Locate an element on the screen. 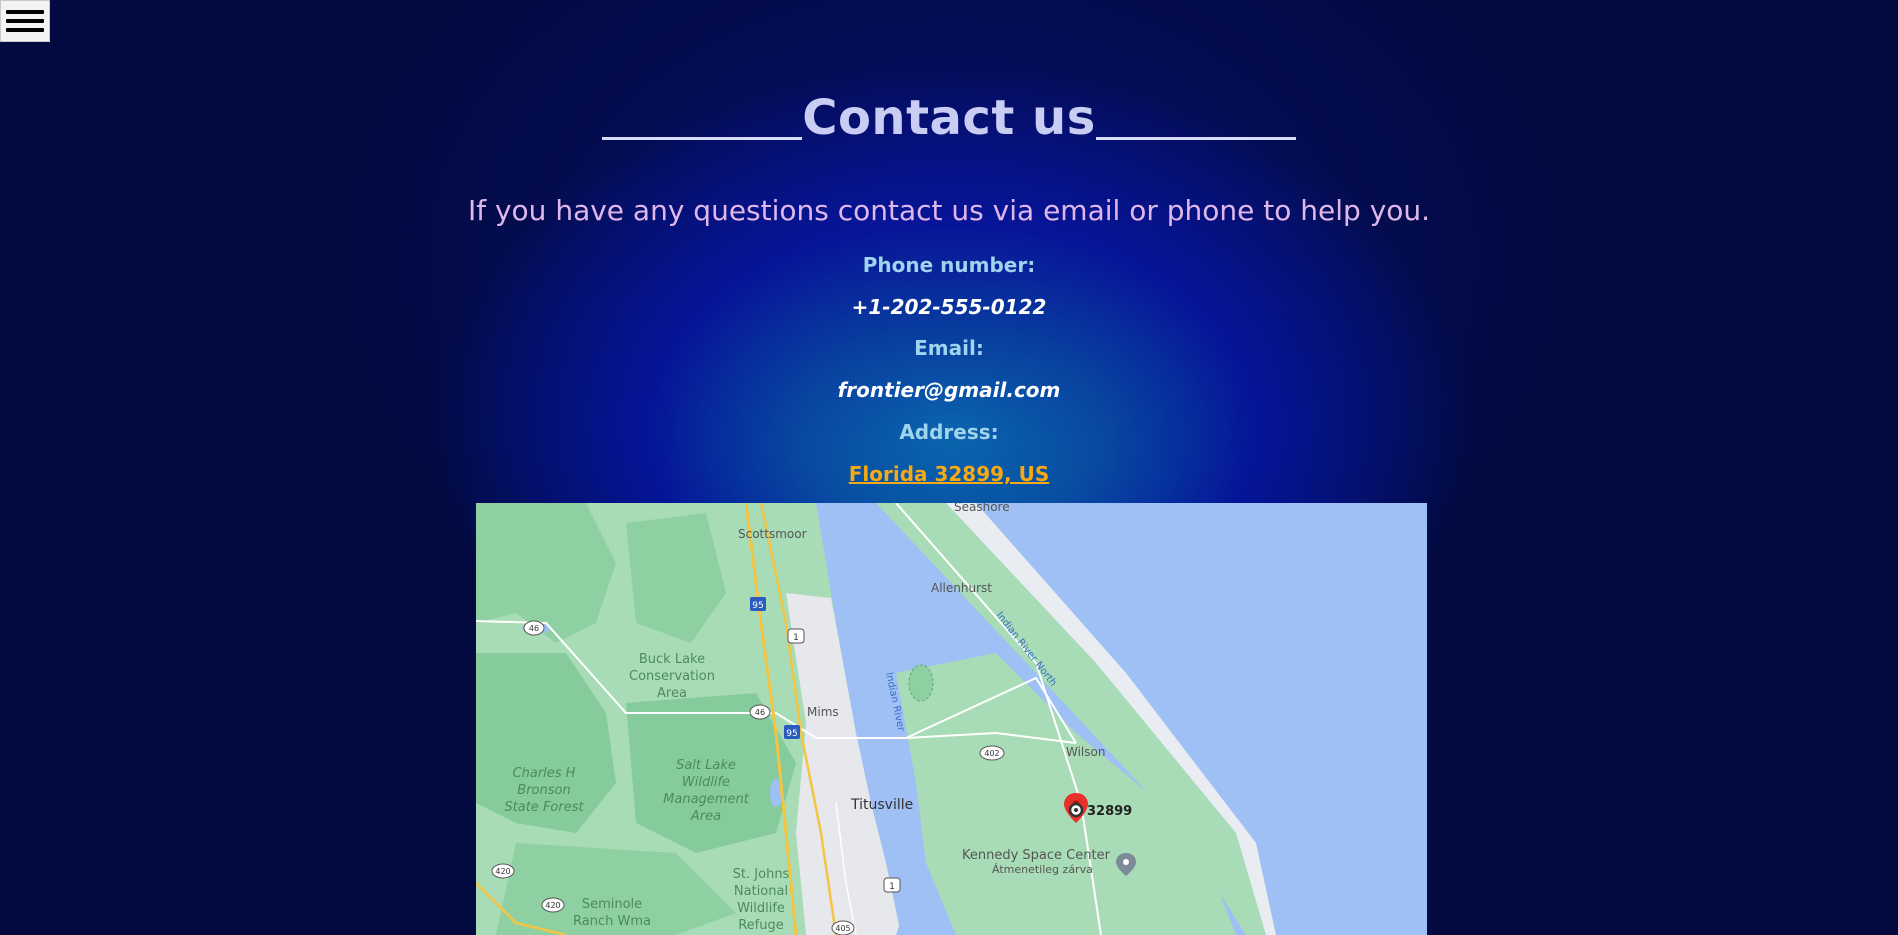  route46-shield-icon: 46 is located at coordinates (534, 628).